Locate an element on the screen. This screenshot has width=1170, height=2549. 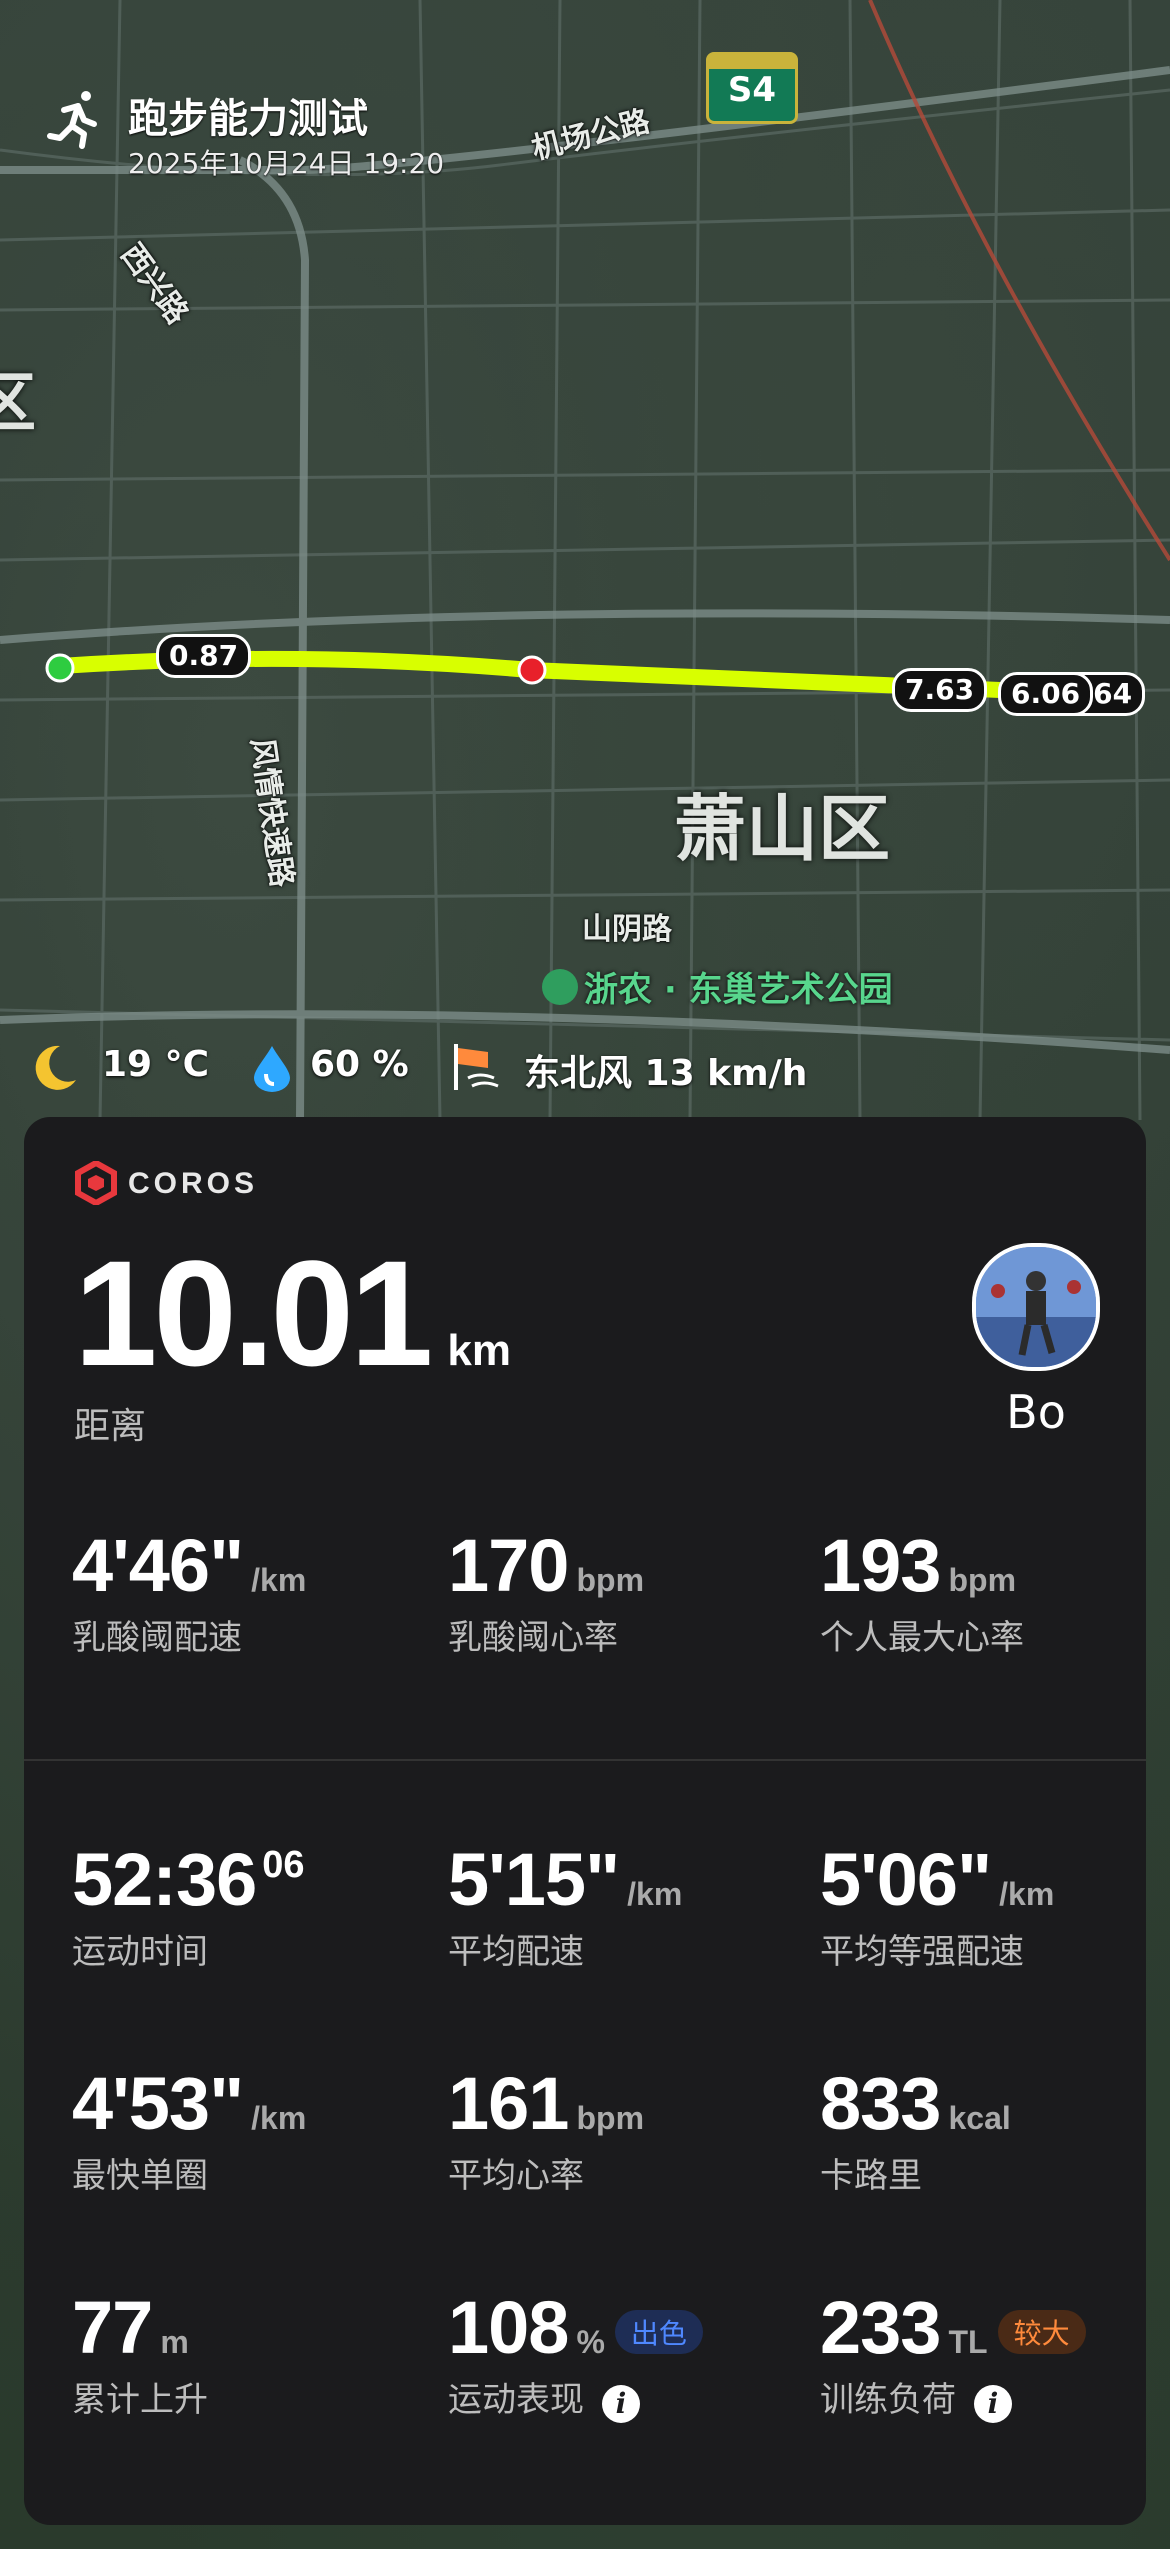
avatar-image is located at coordinates (1036, 1307).